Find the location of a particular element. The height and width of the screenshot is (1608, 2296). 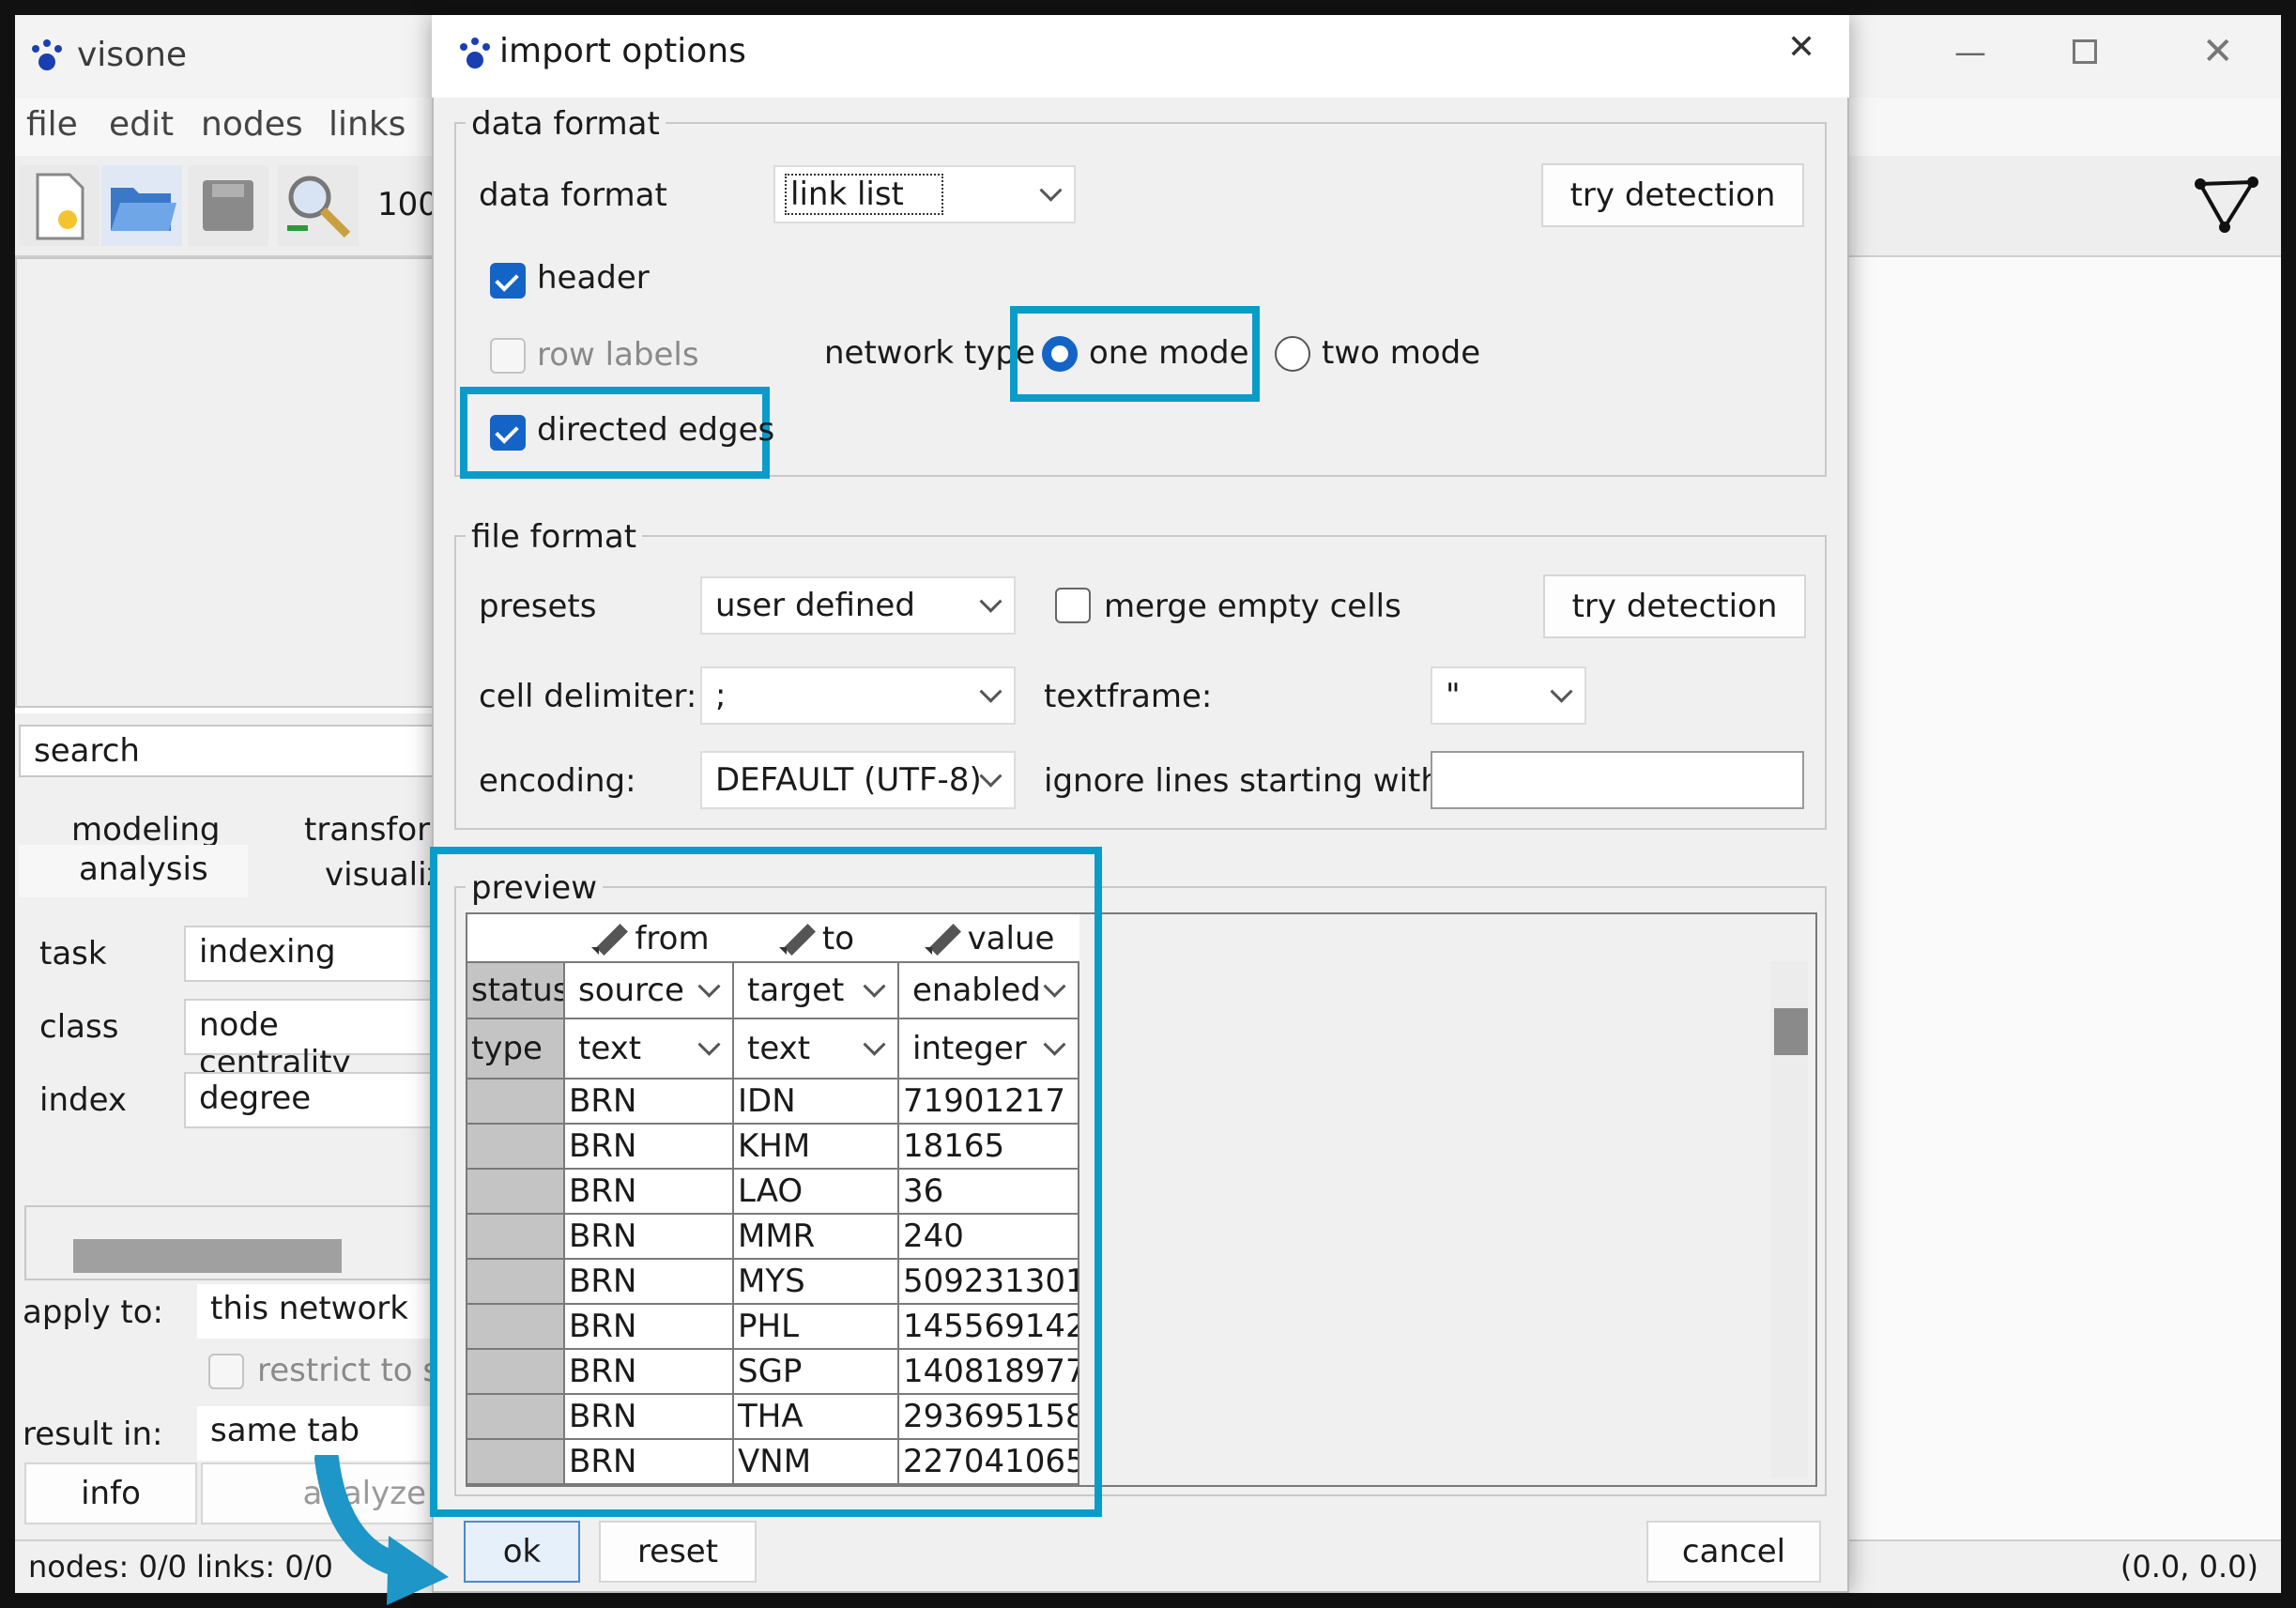

cell-delimiter-value: ; is located at coordinates (721, 695).